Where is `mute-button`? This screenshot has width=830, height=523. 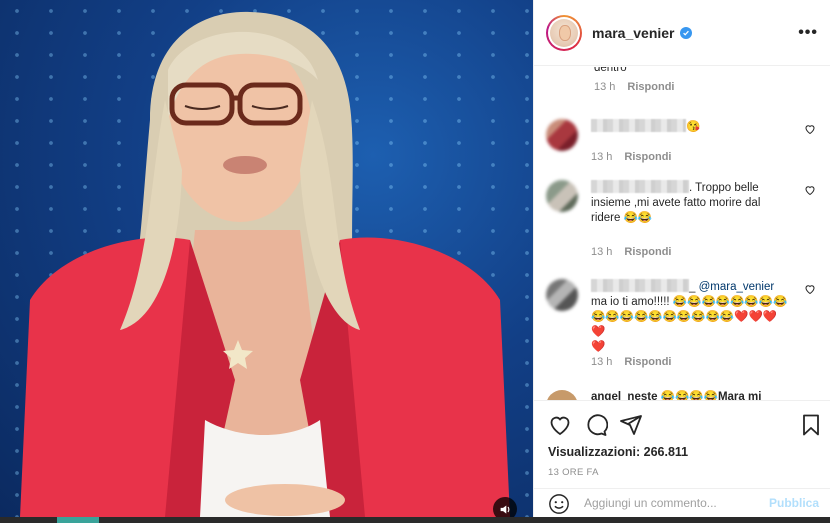
mute-button is located at coordinates (505, 507).